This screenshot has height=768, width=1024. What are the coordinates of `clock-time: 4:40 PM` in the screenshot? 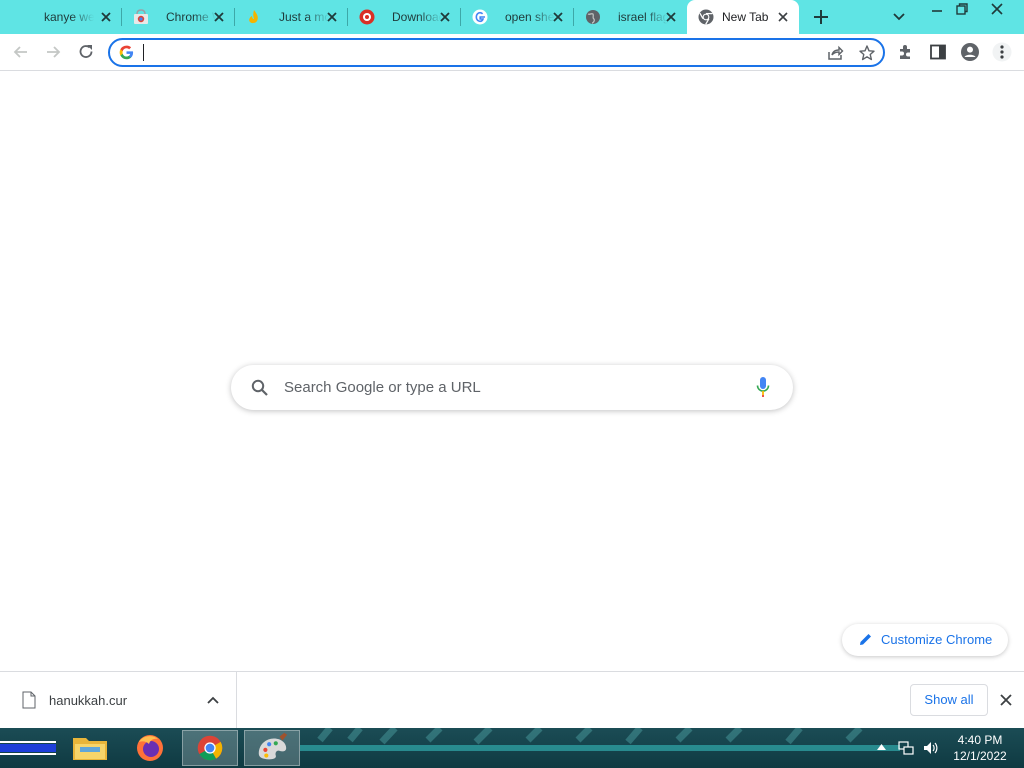 It's located at (980, 740).